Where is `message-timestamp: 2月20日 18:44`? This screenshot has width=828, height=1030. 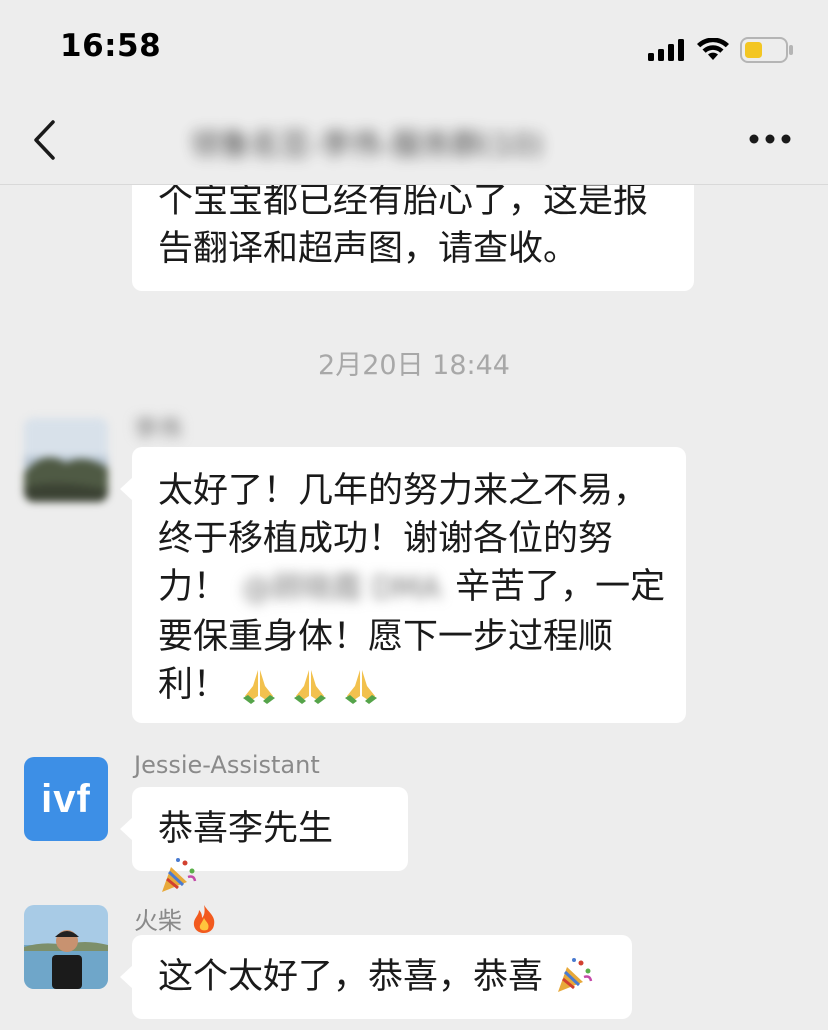
message-timestamp: 2月20日 18:44 is located at coordinates (414, 365).